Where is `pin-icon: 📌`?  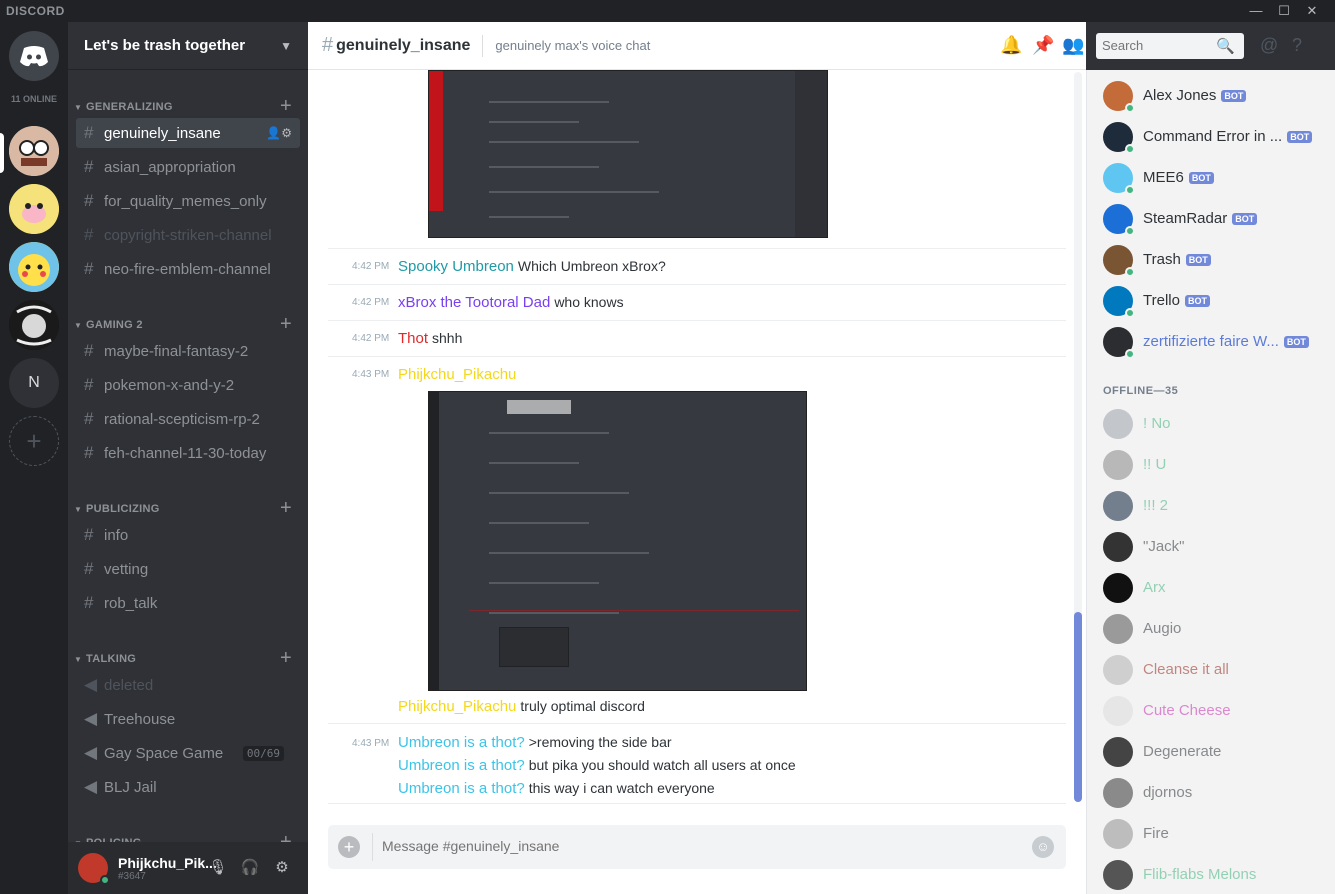
pin-icon: 📌 is located at coordinates (1043, 45).